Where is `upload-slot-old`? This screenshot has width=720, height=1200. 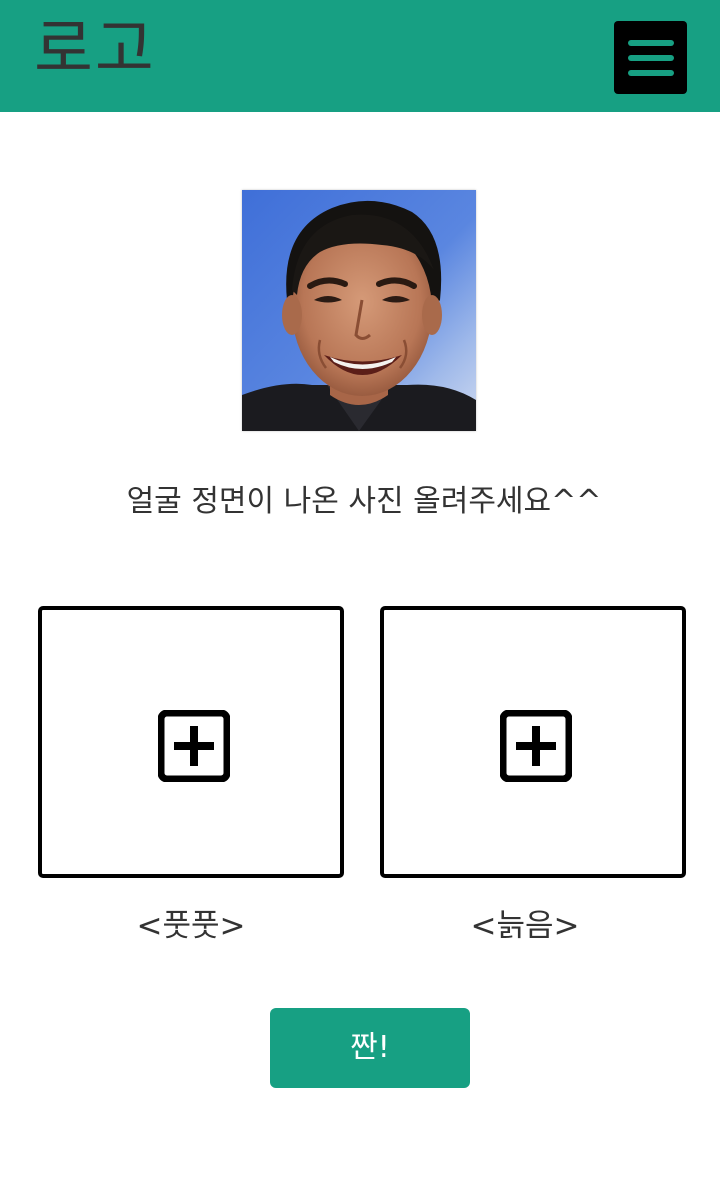 upload-slot-old is located at coordinates (533, 742).